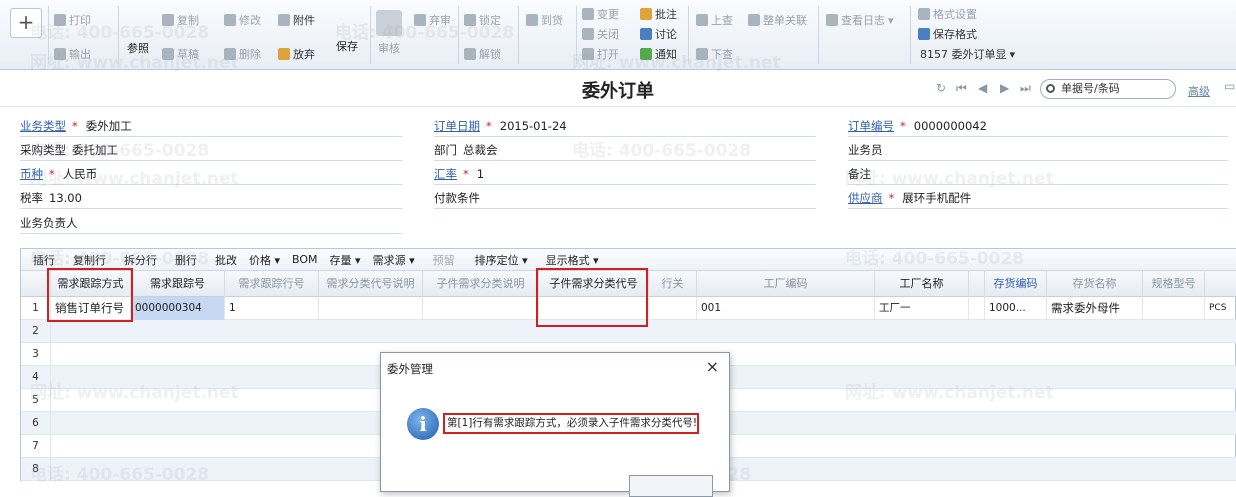 This screenshot has width=1236, height=497. What do you see at coordinates (347, 21) in the screenshot?
I see `floppy-disk-icon` at bounding box center [347, 21].